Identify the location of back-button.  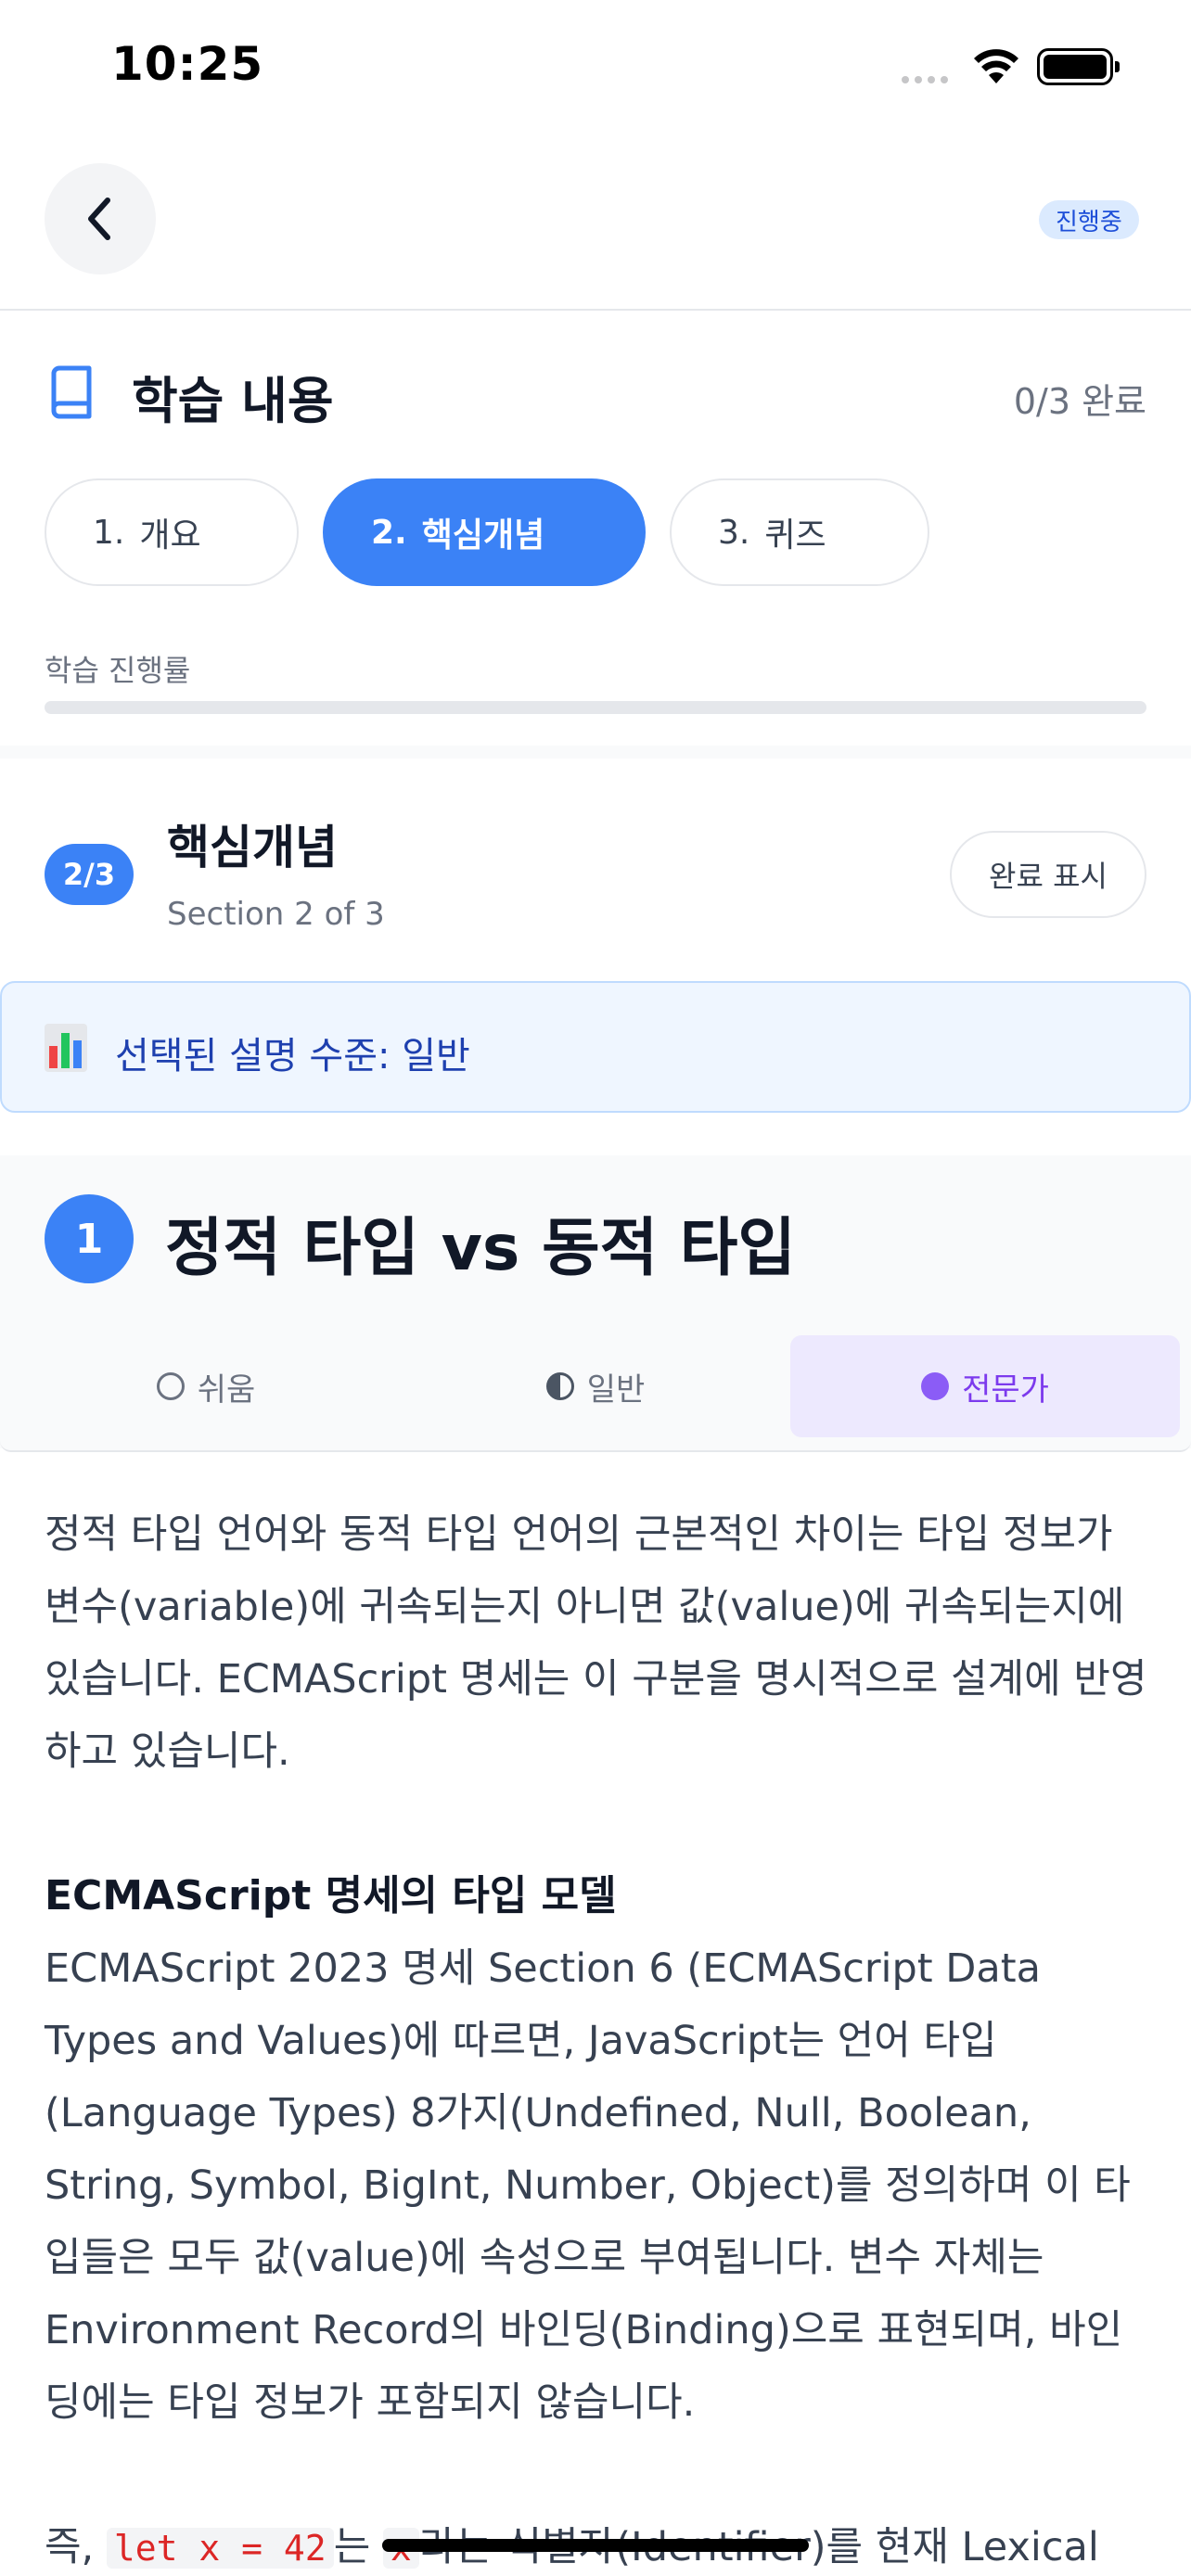
(100, 218).